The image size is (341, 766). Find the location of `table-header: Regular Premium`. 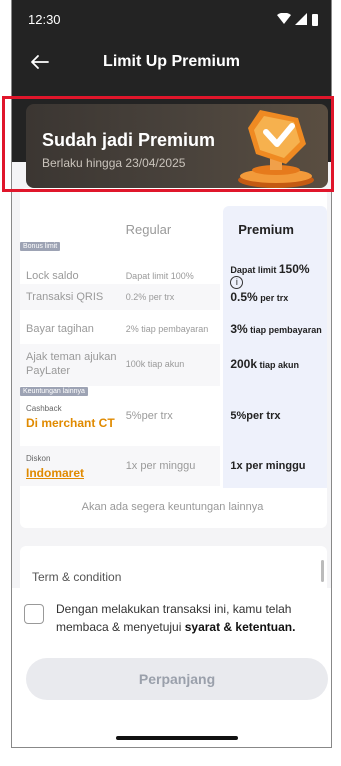

table-header: Regular Premium is located at coordinates (171, 229).